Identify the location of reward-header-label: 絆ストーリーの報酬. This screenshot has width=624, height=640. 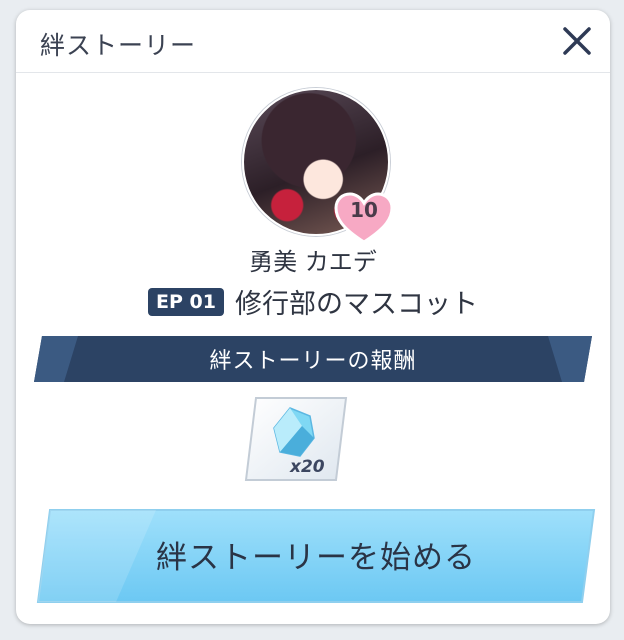
(313, 361).